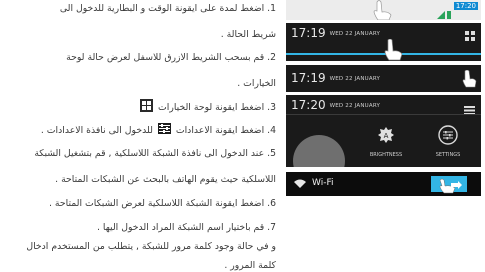 Image resolution: width=485 pixels, height=272 pixels. I want to click on status-bar-screen: 17:20, so click(383, 10).